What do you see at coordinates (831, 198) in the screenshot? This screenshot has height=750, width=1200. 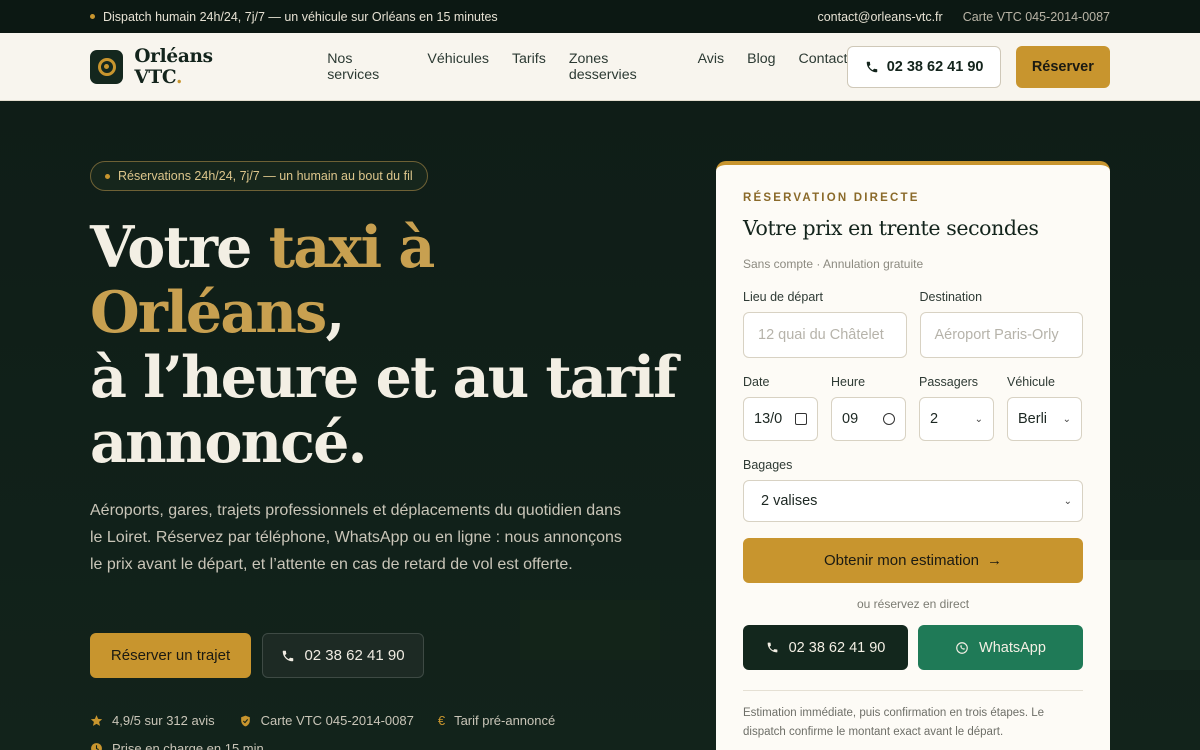 I see `booking-eyebrow: RÉSERVATION DIRECTE` at bounding box center [831, 198].